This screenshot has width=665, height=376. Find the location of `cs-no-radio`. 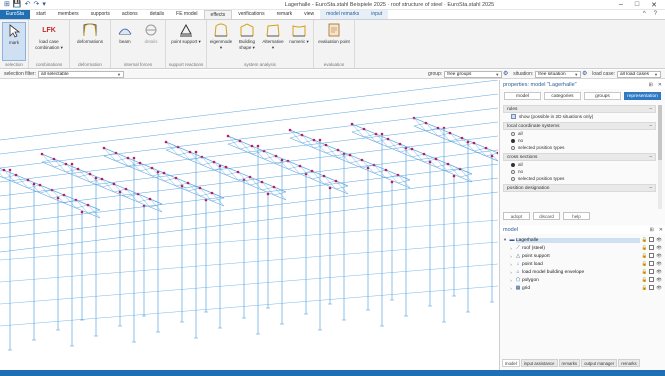

cs-no-radio is located at coordinates (513, 171).